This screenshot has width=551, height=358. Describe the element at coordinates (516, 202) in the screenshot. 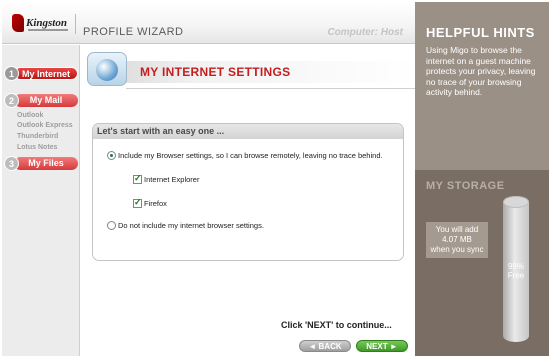

I see `cylinder-top` at that location.